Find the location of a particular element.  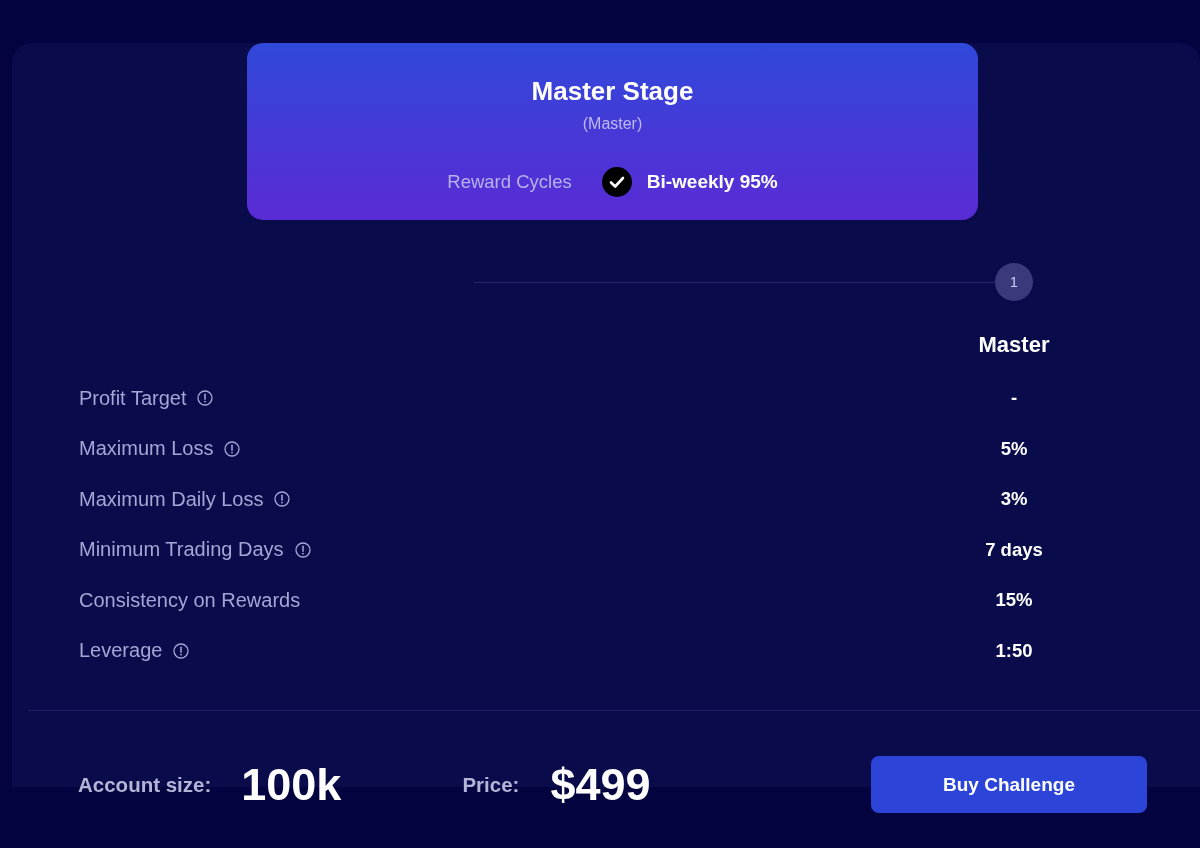

rule-label: Profit Target is located at coordinates (133, 398).